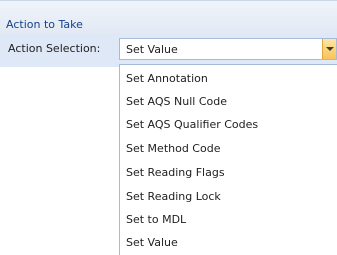  I want to click on dropdown-item-set-aqs-qualifier-codes: Set AQS Qualifier Codes, so click(228, 124).